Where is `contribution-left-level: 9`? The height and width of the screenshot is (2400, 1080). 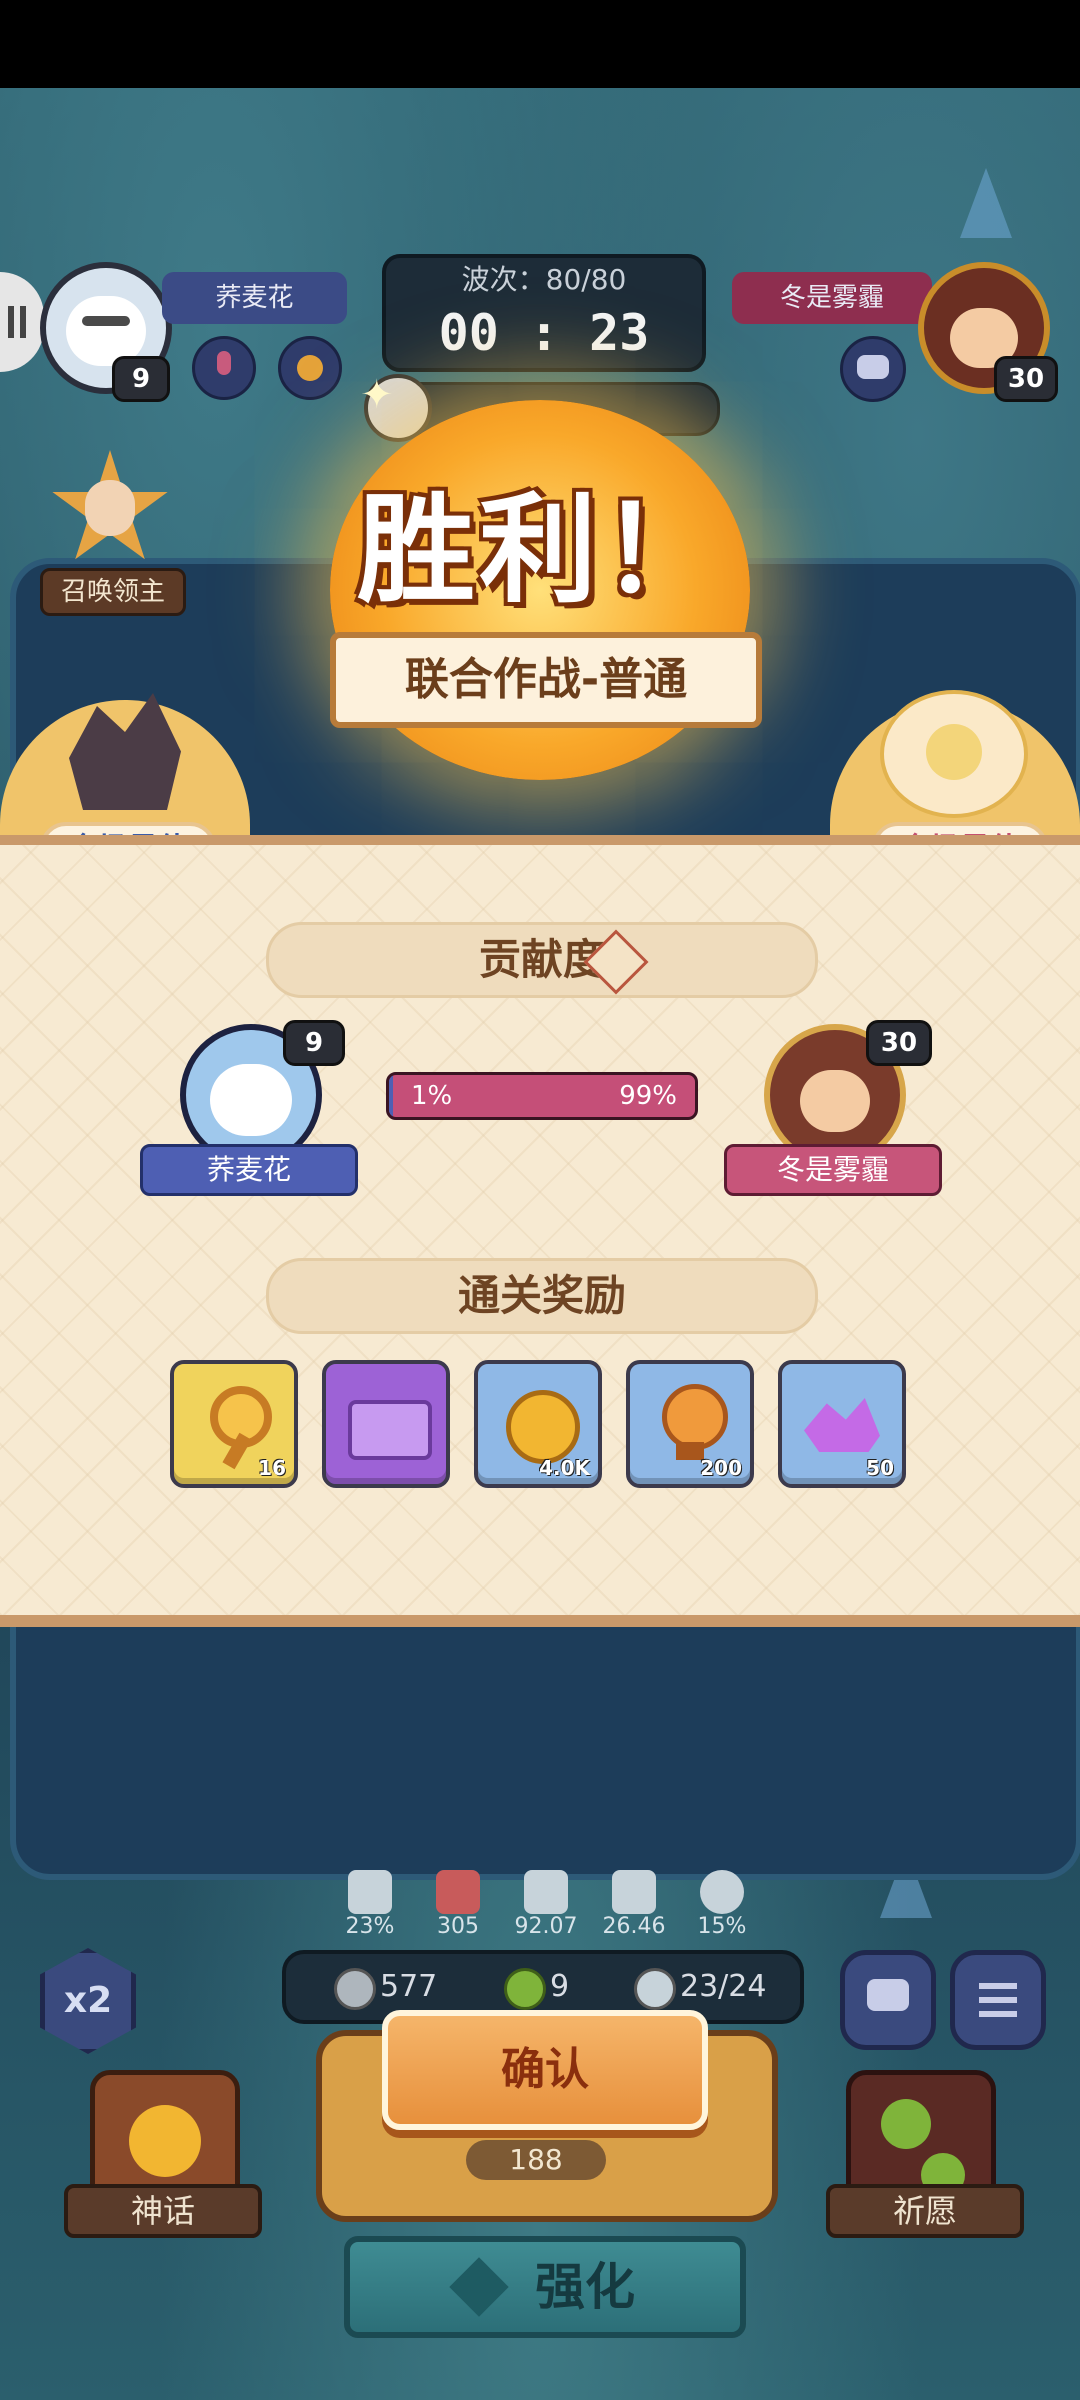 contribution-left-level: 9 is located at coordinates (314, 1043).